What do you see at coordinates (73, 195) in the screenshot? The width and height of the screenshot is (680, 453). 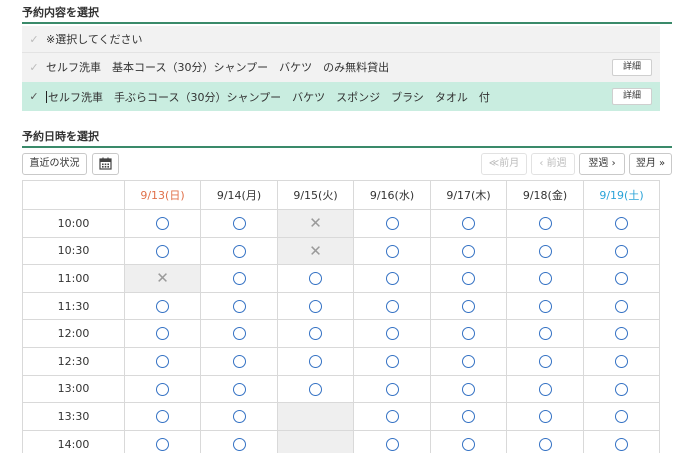 I see `time-header-corner` at bounding box center [73, 195].